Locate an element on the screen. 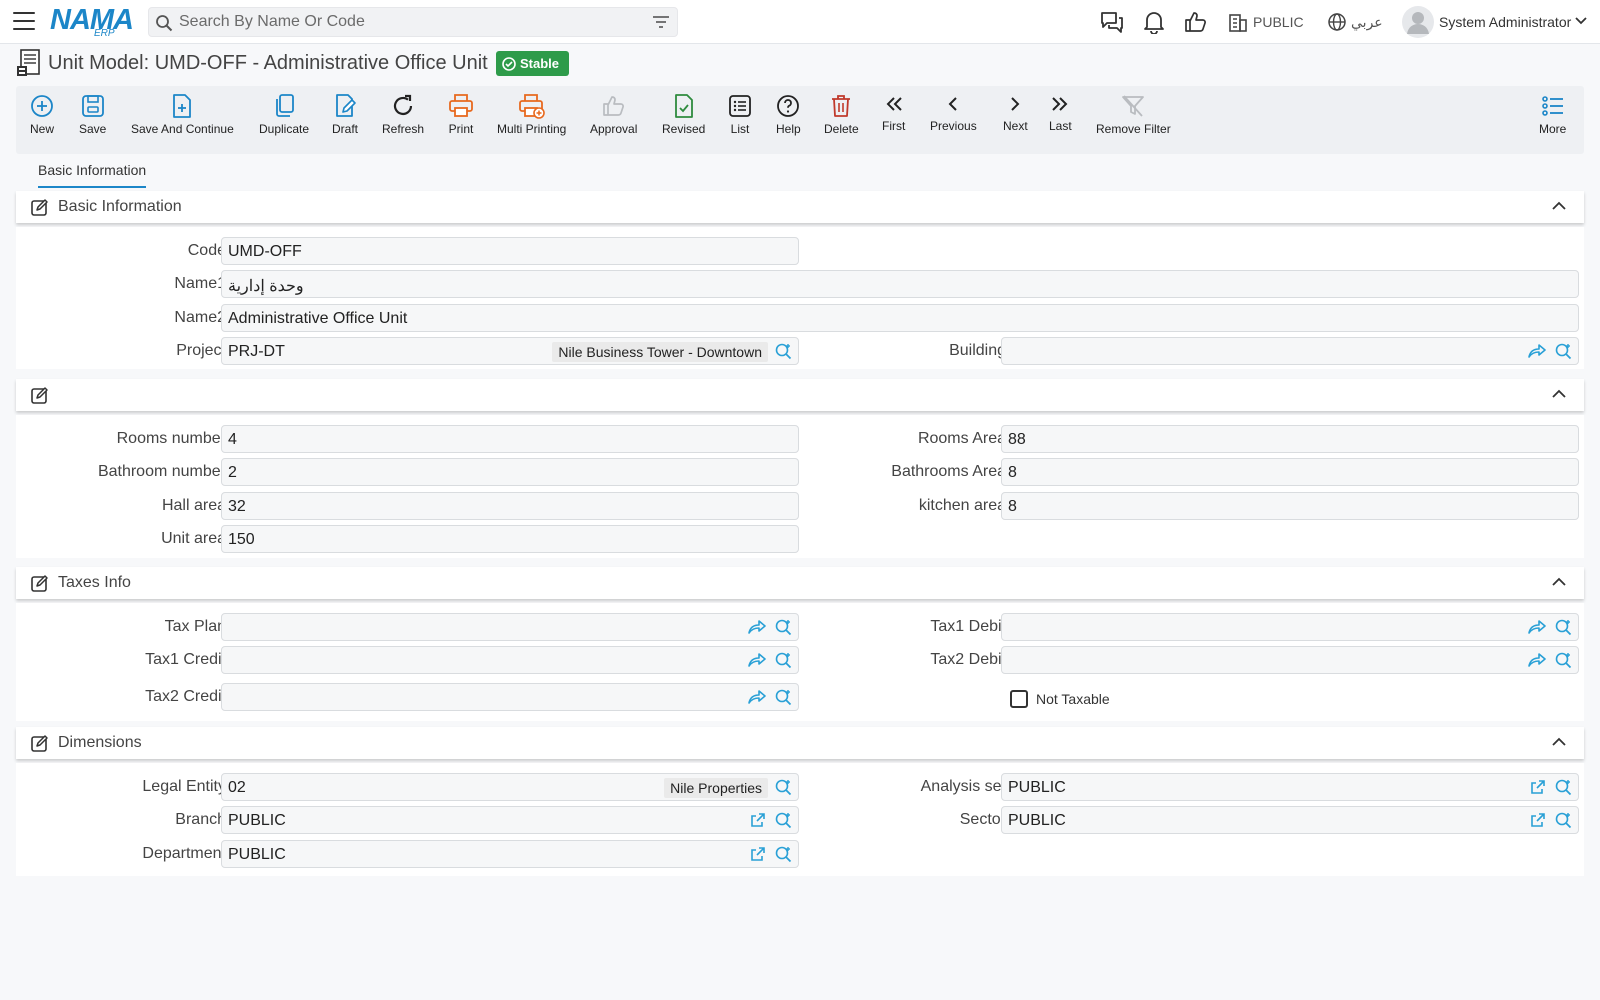 The width and height of the screenshot is (1600, 1000). menu-icon is located at coordinates (24, 22).